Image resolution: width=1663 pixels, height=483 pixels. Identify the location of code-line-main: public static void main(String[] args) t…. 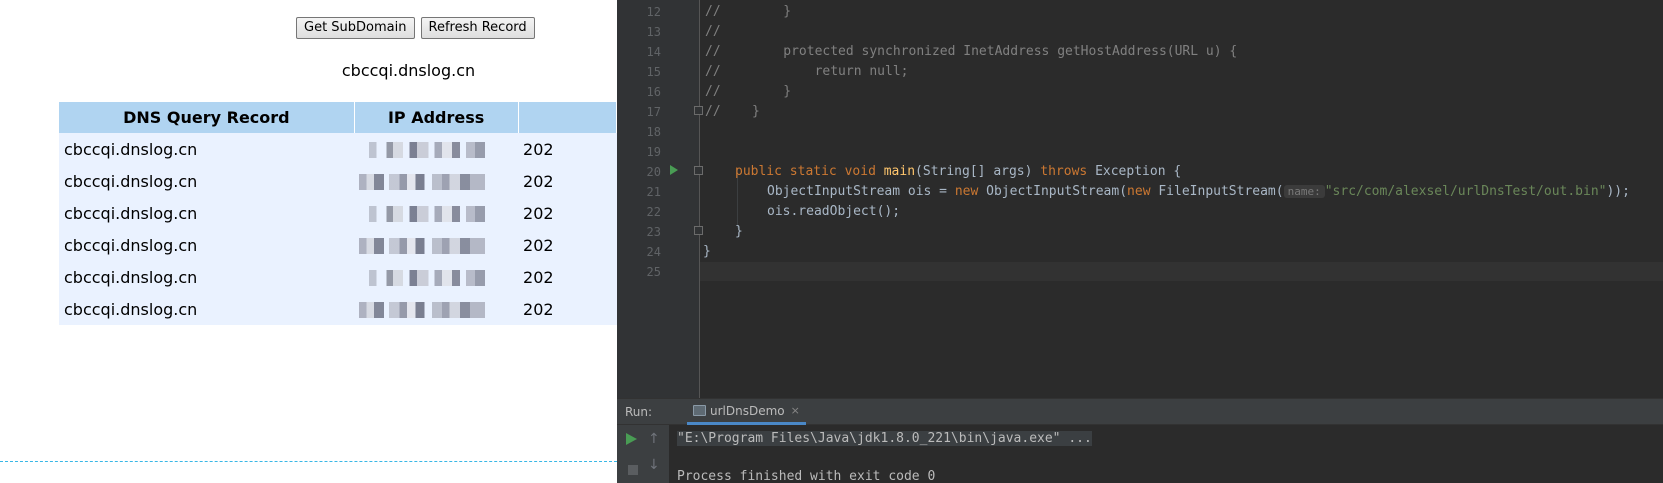
(958, 171).